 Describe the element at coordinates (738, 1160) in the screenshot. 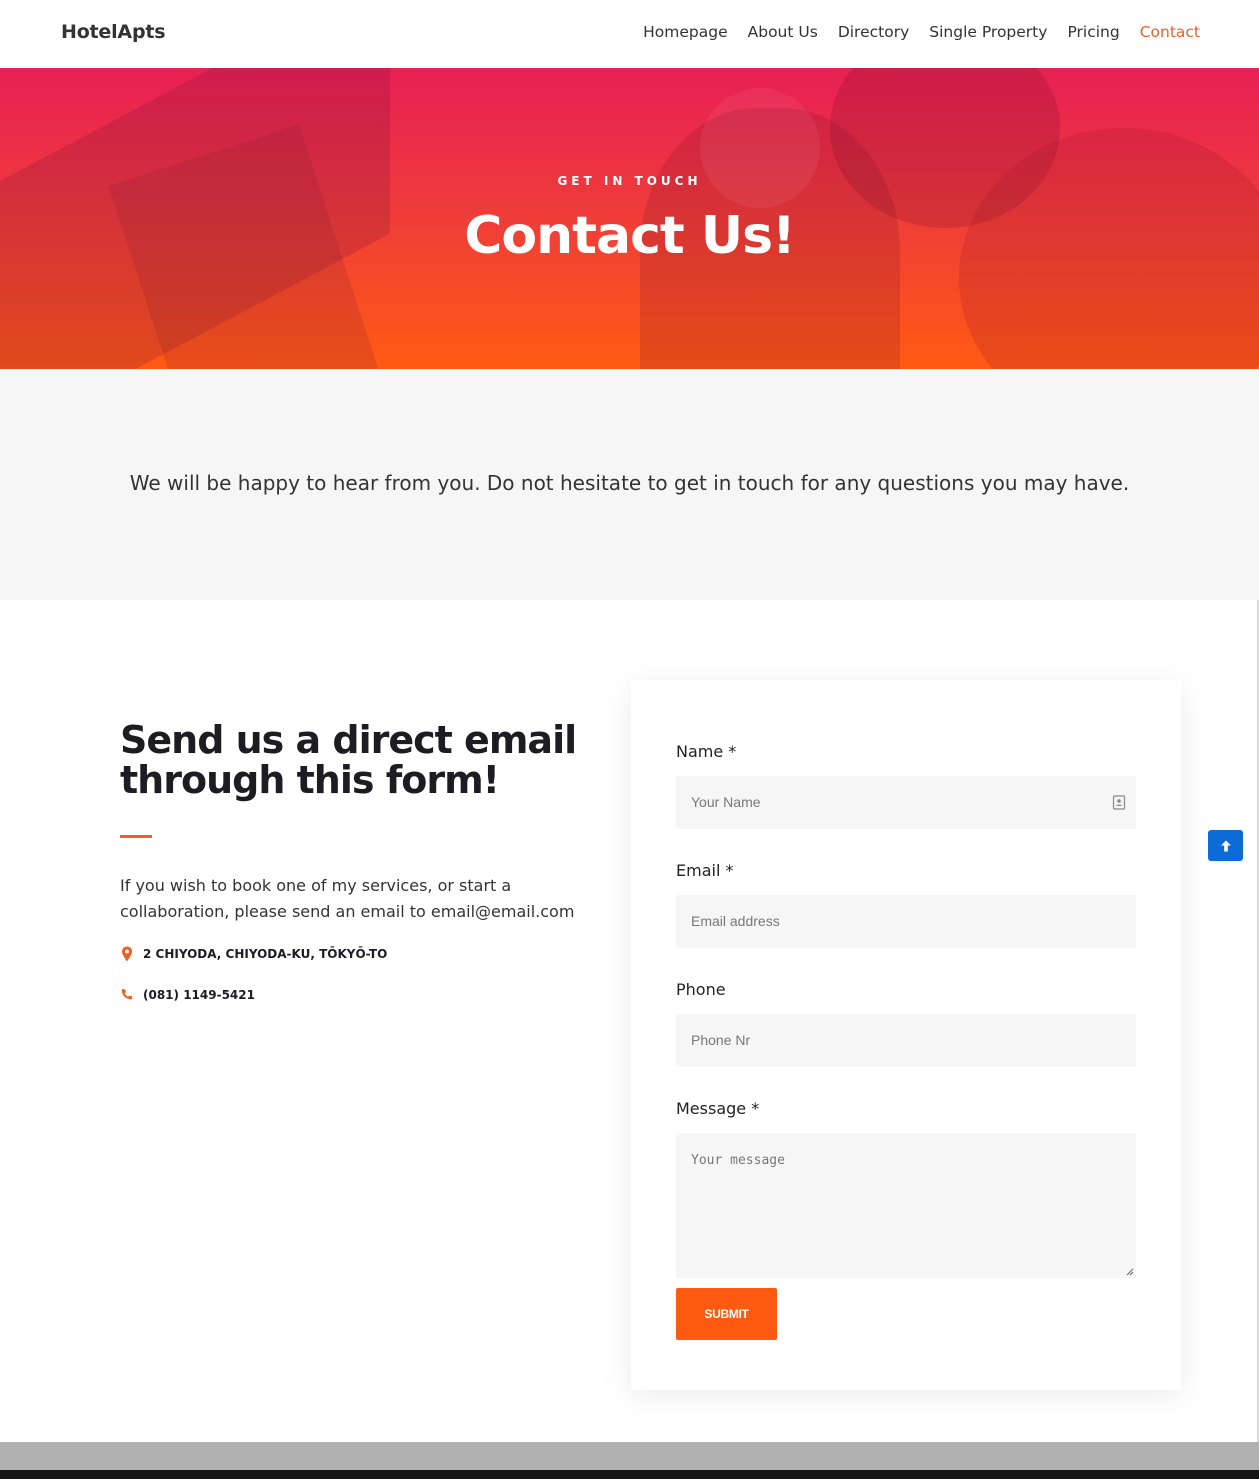

I see `message-placeholder: Your message` at that location.